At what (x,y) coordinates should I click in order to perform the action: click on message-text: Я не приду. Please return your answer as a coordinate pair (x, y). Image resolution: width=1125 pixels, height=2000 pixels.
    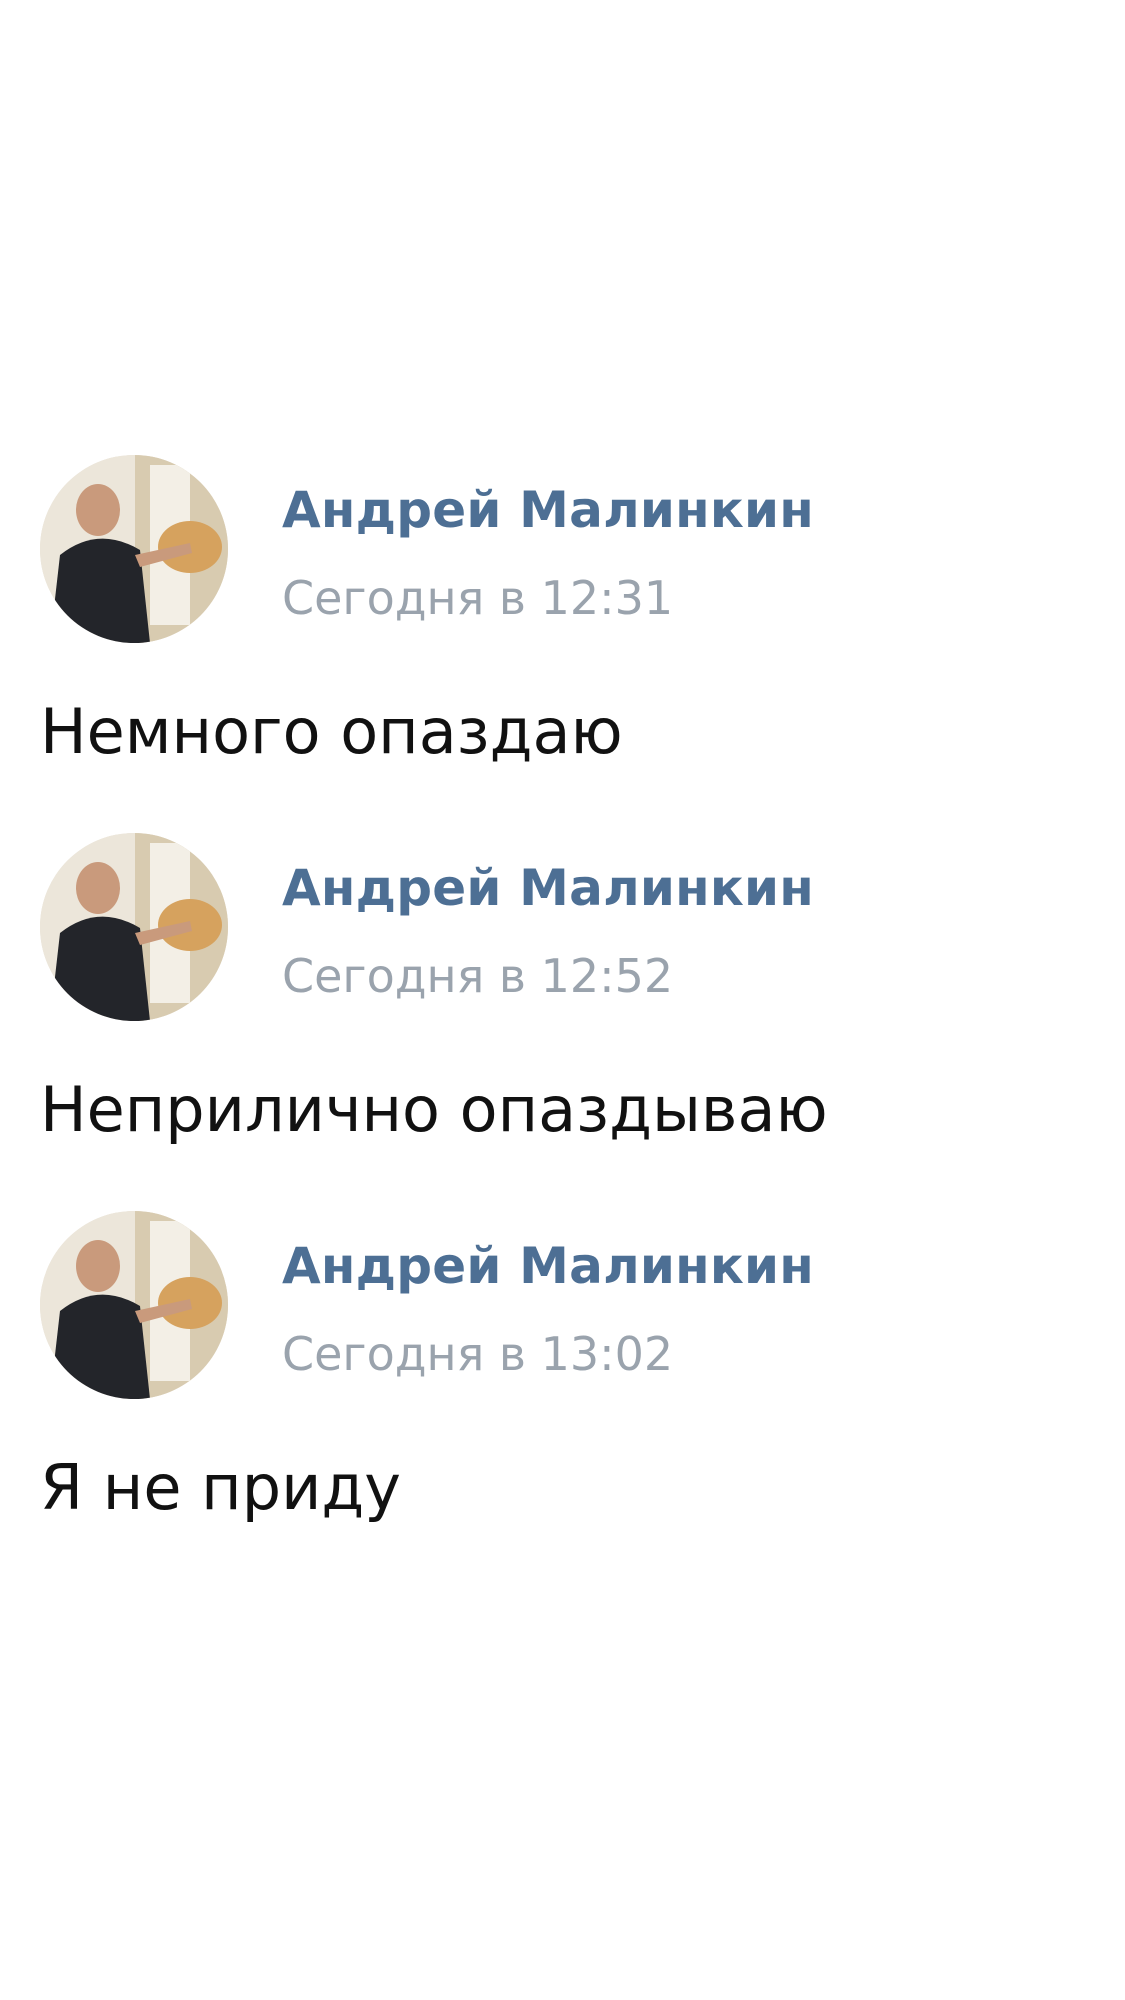
    Looking at the image, I should click on (220, 1487).